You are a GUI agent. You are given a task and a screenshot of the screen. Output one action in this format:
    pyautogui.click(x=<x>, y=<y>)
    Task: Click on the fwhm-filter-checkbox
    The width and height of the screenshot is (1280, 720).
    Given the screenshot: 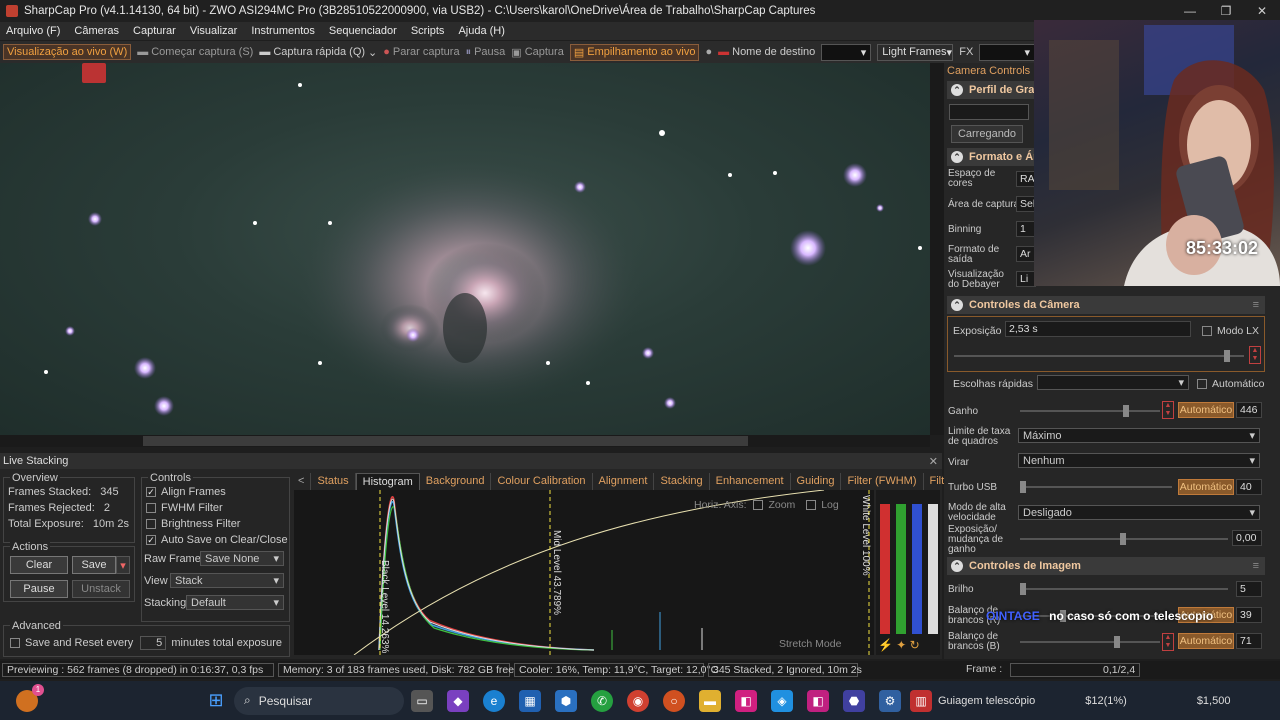 What is the action you would take?
    pyautogui.click(x=151, y=508)
    